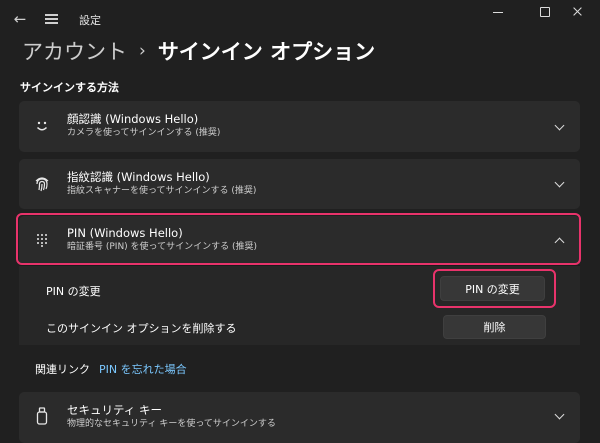  I want to click on related-links-label: 関連リンク, so click(62, 369).